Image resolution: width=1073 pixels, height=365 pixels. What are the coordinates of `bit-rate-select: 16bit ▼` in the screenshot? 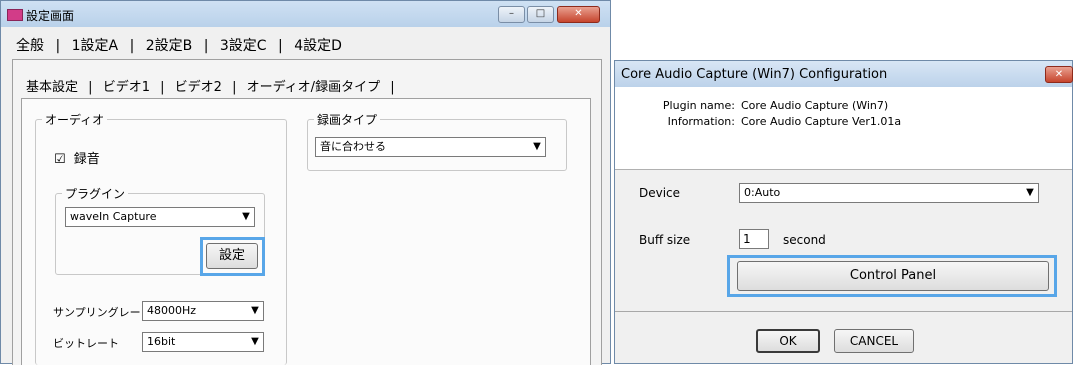 It's located at (203, 342).